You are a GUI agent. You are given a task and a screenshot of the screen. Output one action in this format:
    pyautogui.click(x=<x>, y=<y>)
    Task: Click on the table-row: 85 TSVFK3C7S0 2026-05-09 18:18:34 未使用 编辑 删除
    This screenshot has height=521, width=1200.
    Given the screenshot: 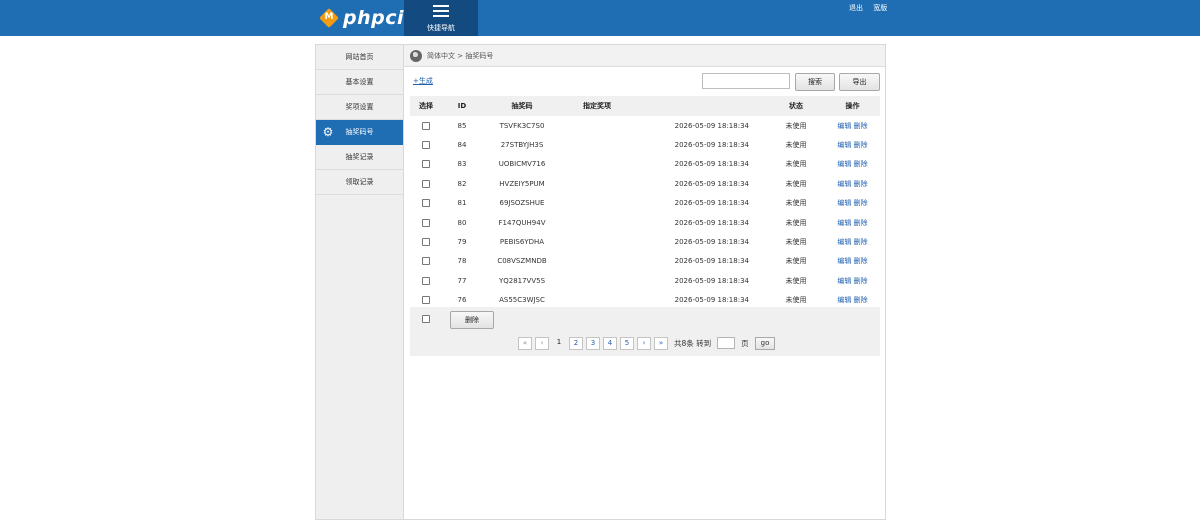 What is the action you would take?
    pyautogui.click(x=645, y=125)
    